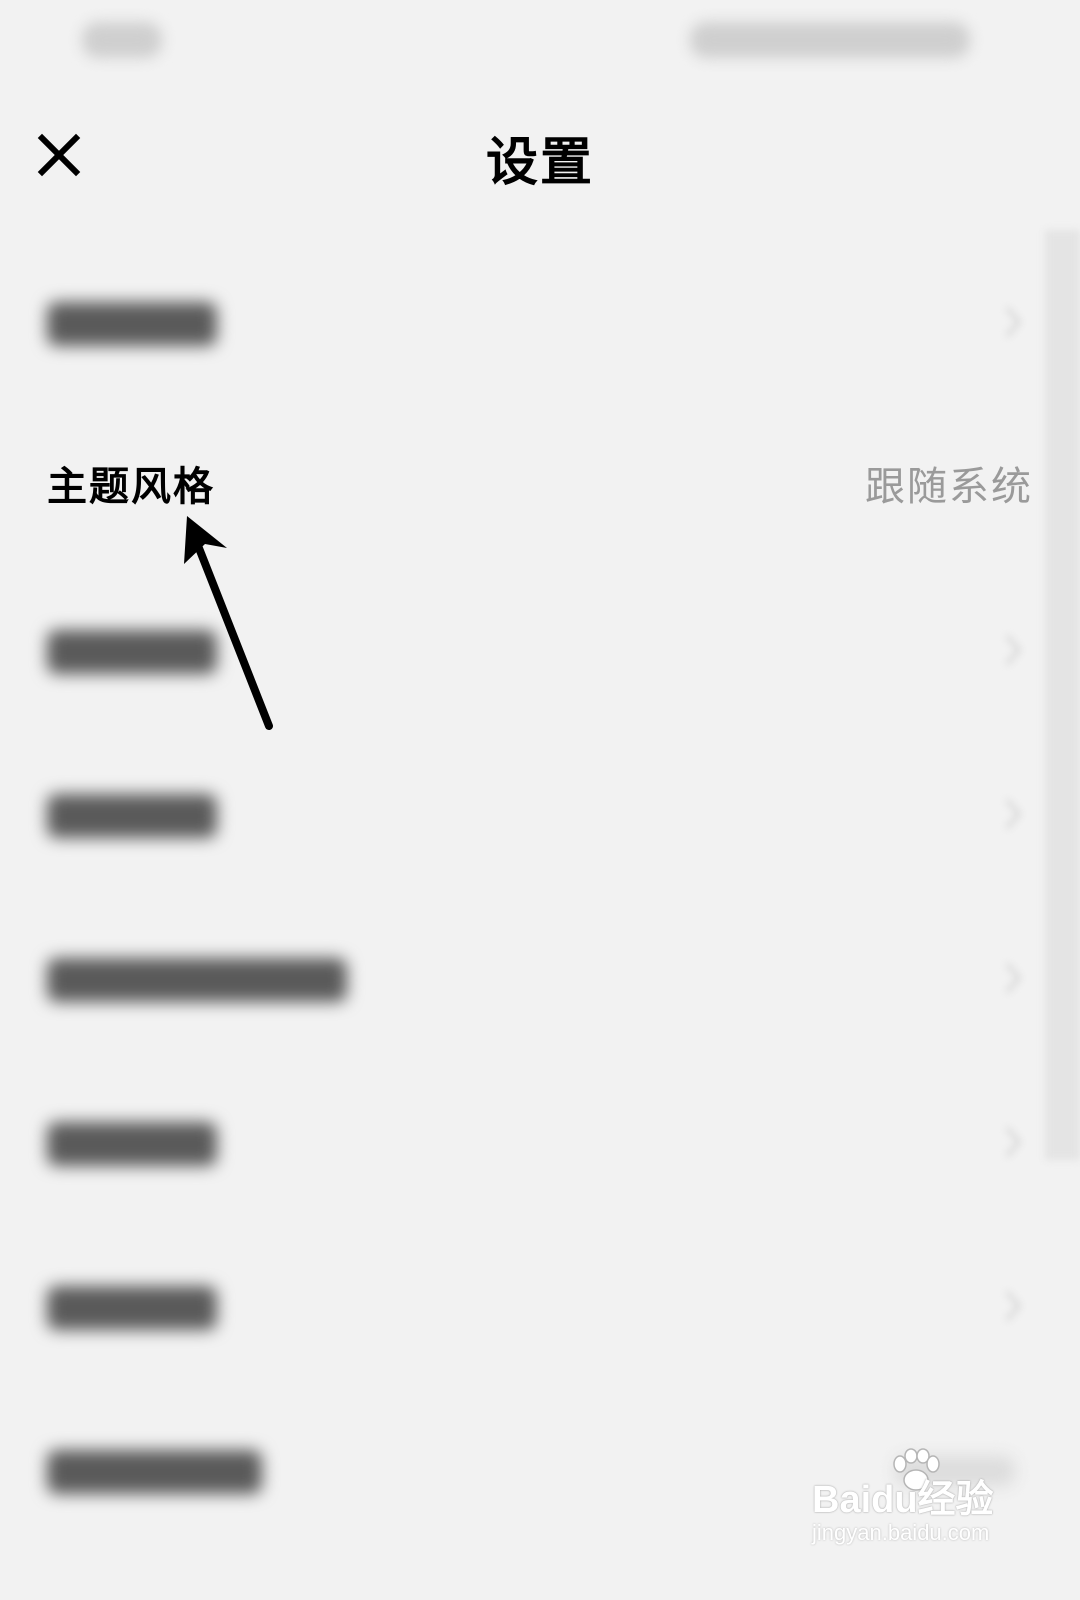 This screenshot has width=1080, height=1600. Describe the element at coordinates (949, 487) in the screenshot. I see `settings-item-value: 跟随系统` at that location.